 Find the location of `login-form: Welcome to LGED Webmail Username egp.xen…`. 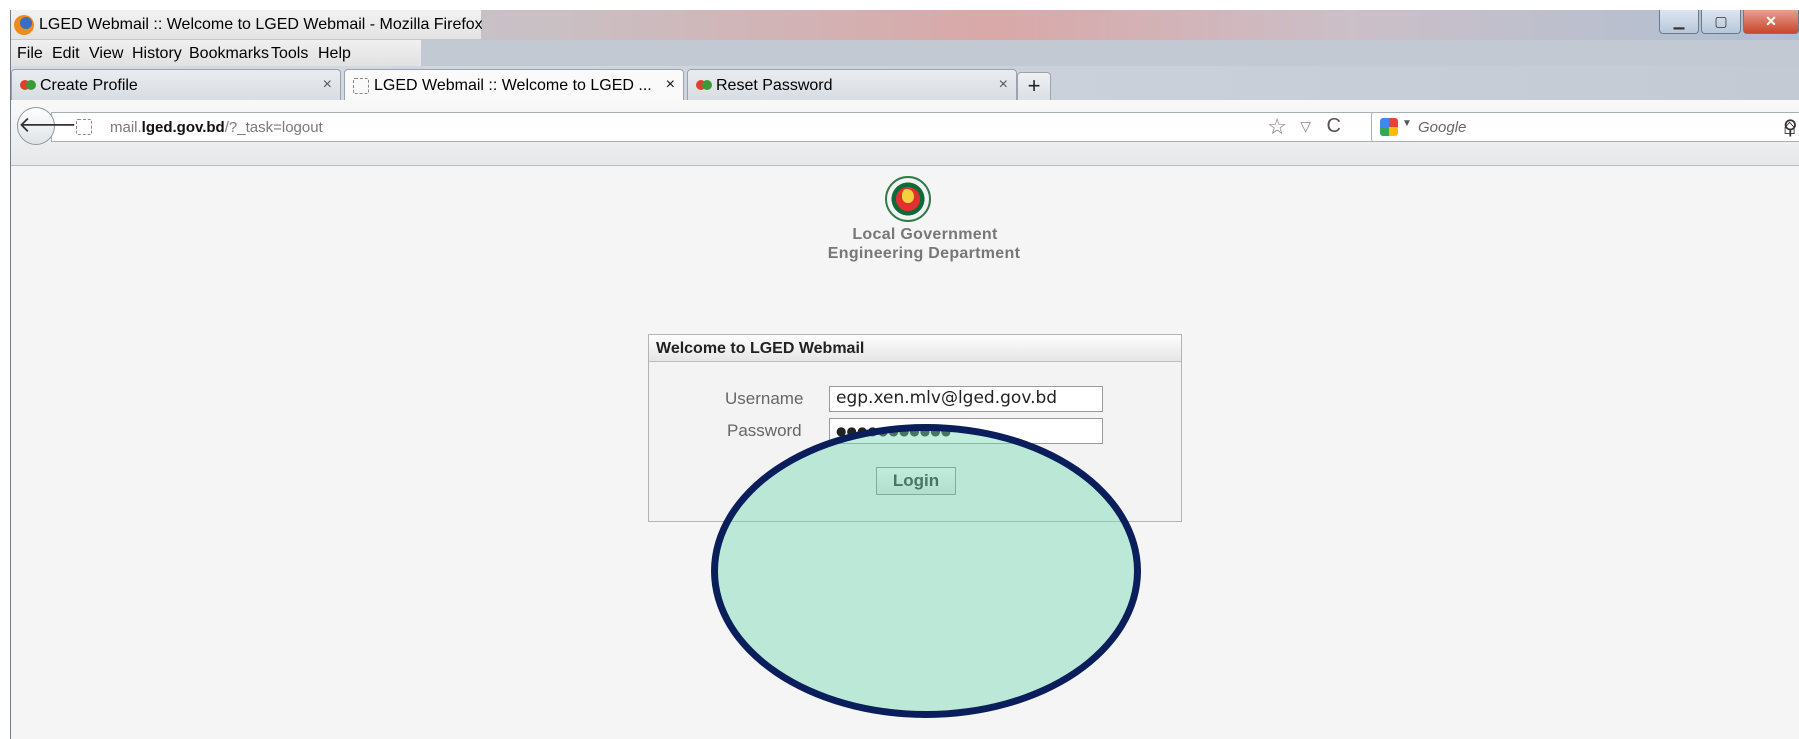

login-form: Welcome to LGED Webmail Username egp.xen… is located at coordinates (915, 428).